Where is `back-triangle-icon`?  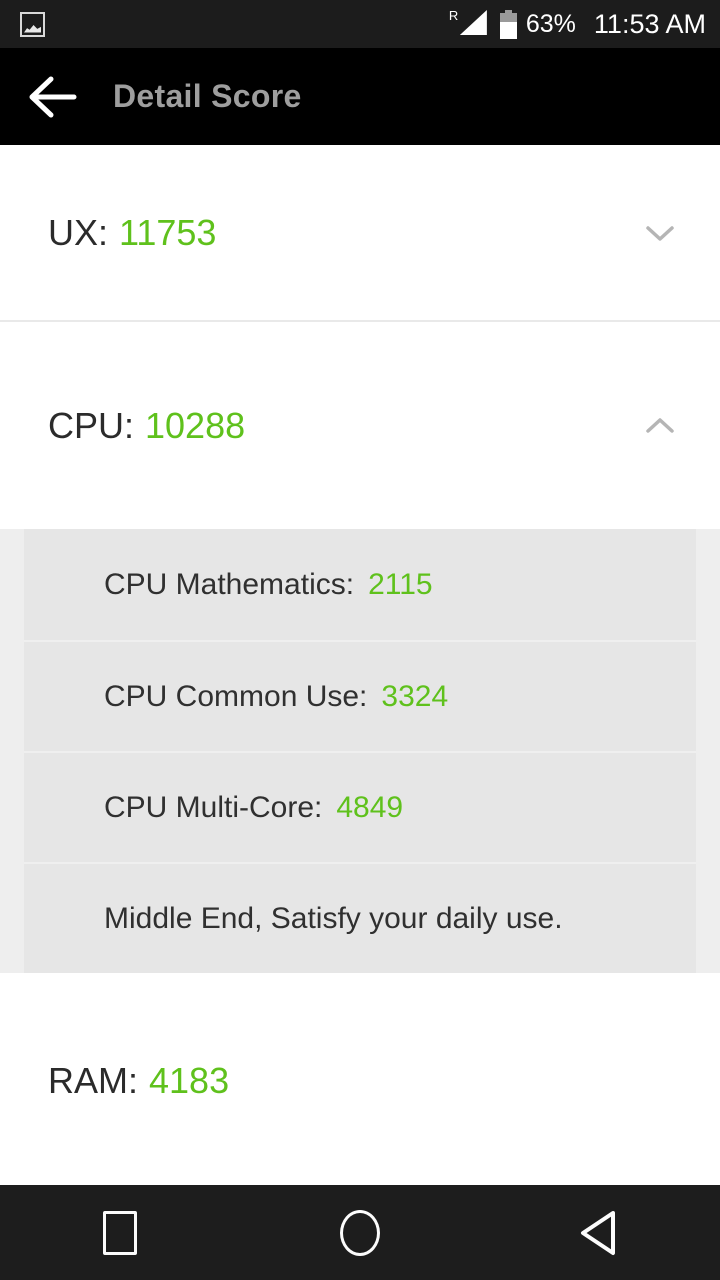 back-triangle-icon is located at coordinates (600, 1232).